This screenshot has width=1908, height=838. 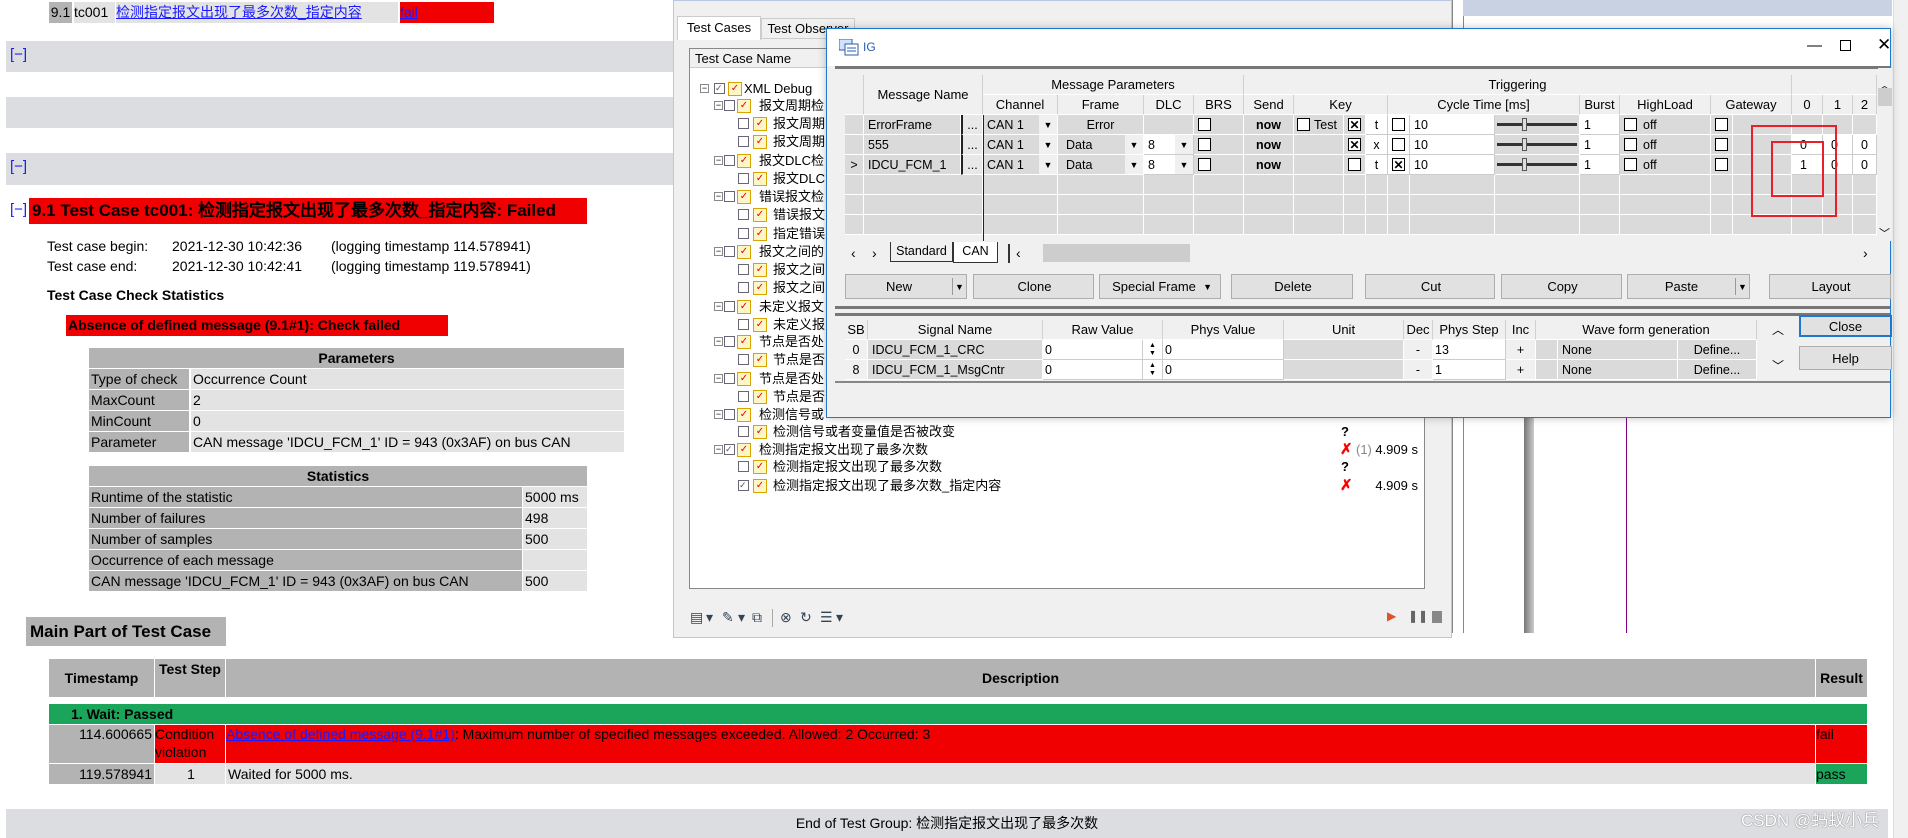 What do you see at coordinates (1103, 330) in the screenshot?
I see `signal-header-raw: Raw Value` at bounding box center [1103, 330].